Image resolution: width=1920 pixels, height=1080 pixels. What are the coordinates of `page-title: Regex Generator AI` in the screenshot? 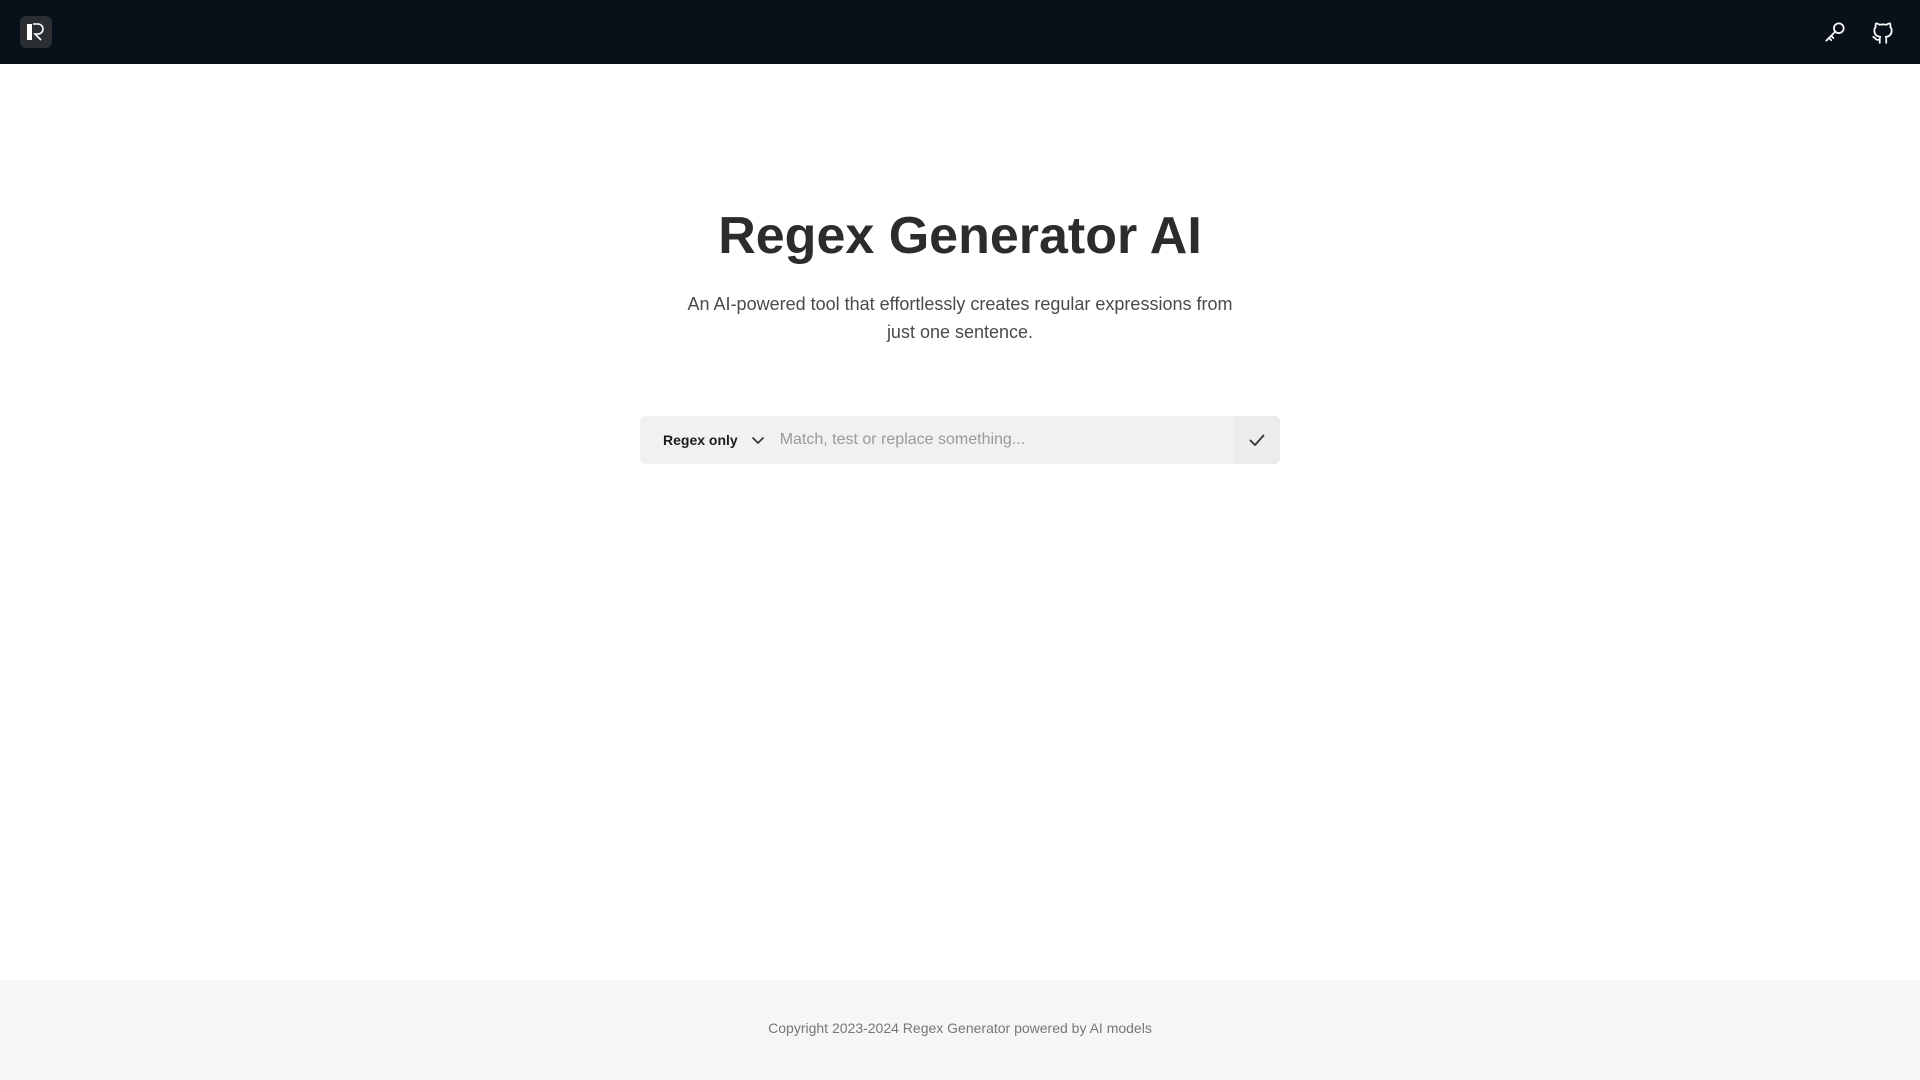 It's located at (960, 236).